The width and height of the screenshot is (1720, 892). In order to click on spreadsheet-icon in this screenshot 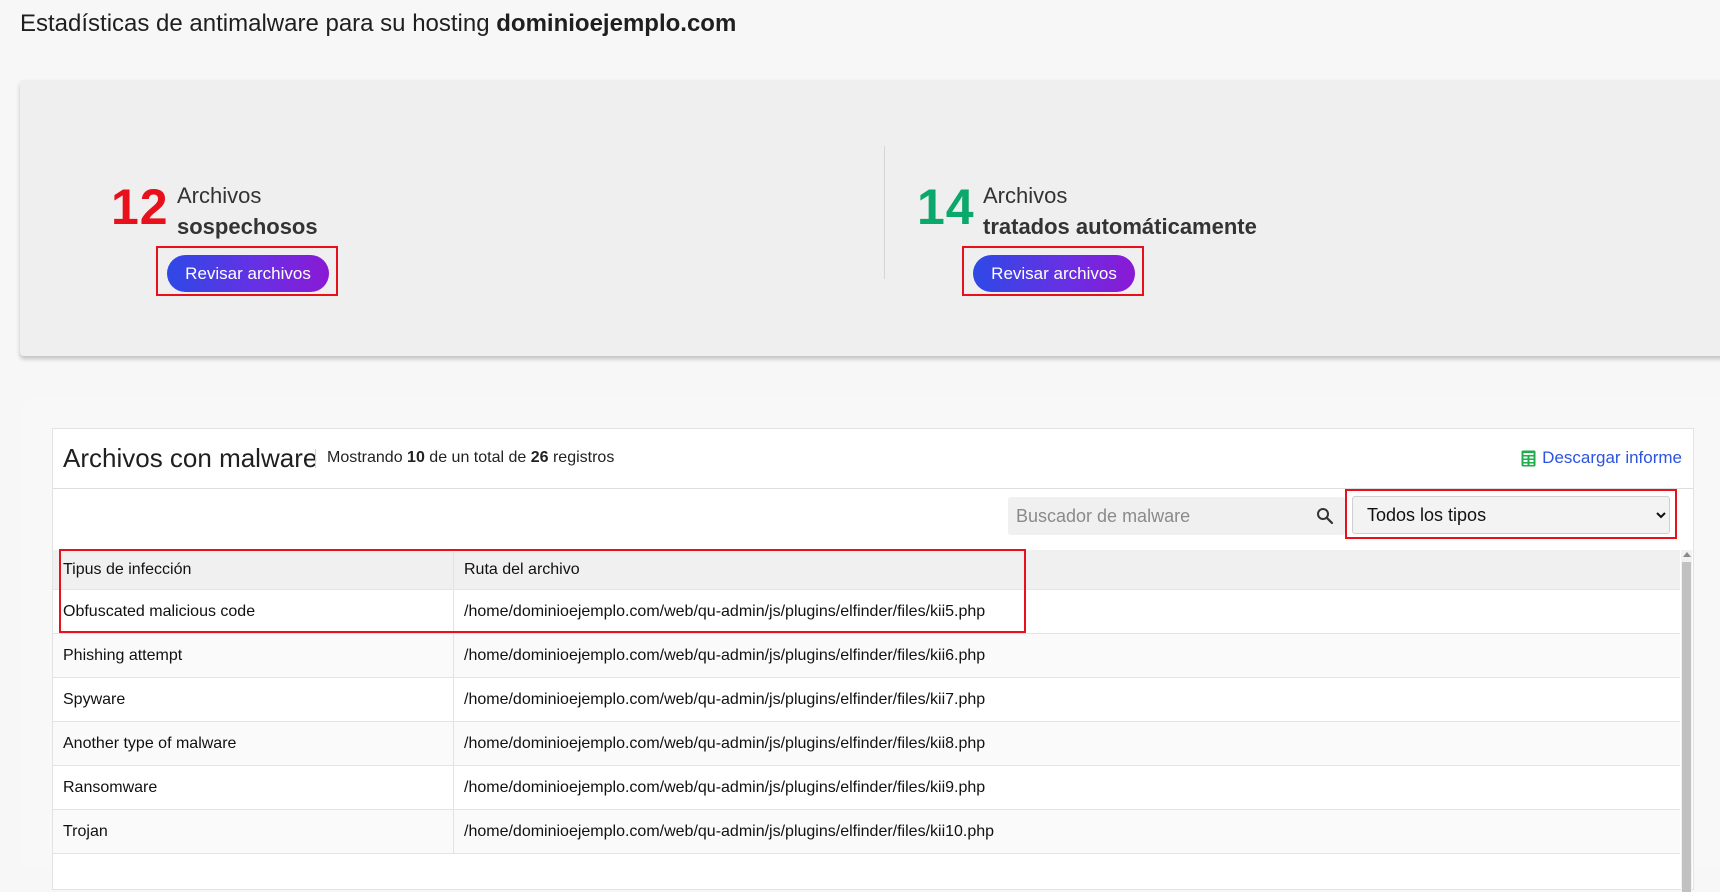, I will do `click(1528, 458)`.